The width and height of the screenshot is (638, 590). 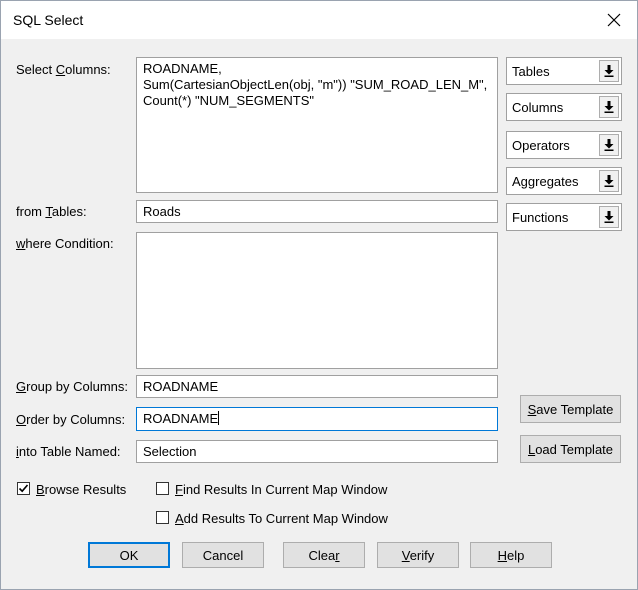 What do you see at coordinates (48, 20) in the screenshot?
I see `window-title: SQL Select` at bounding box center [48, 20].